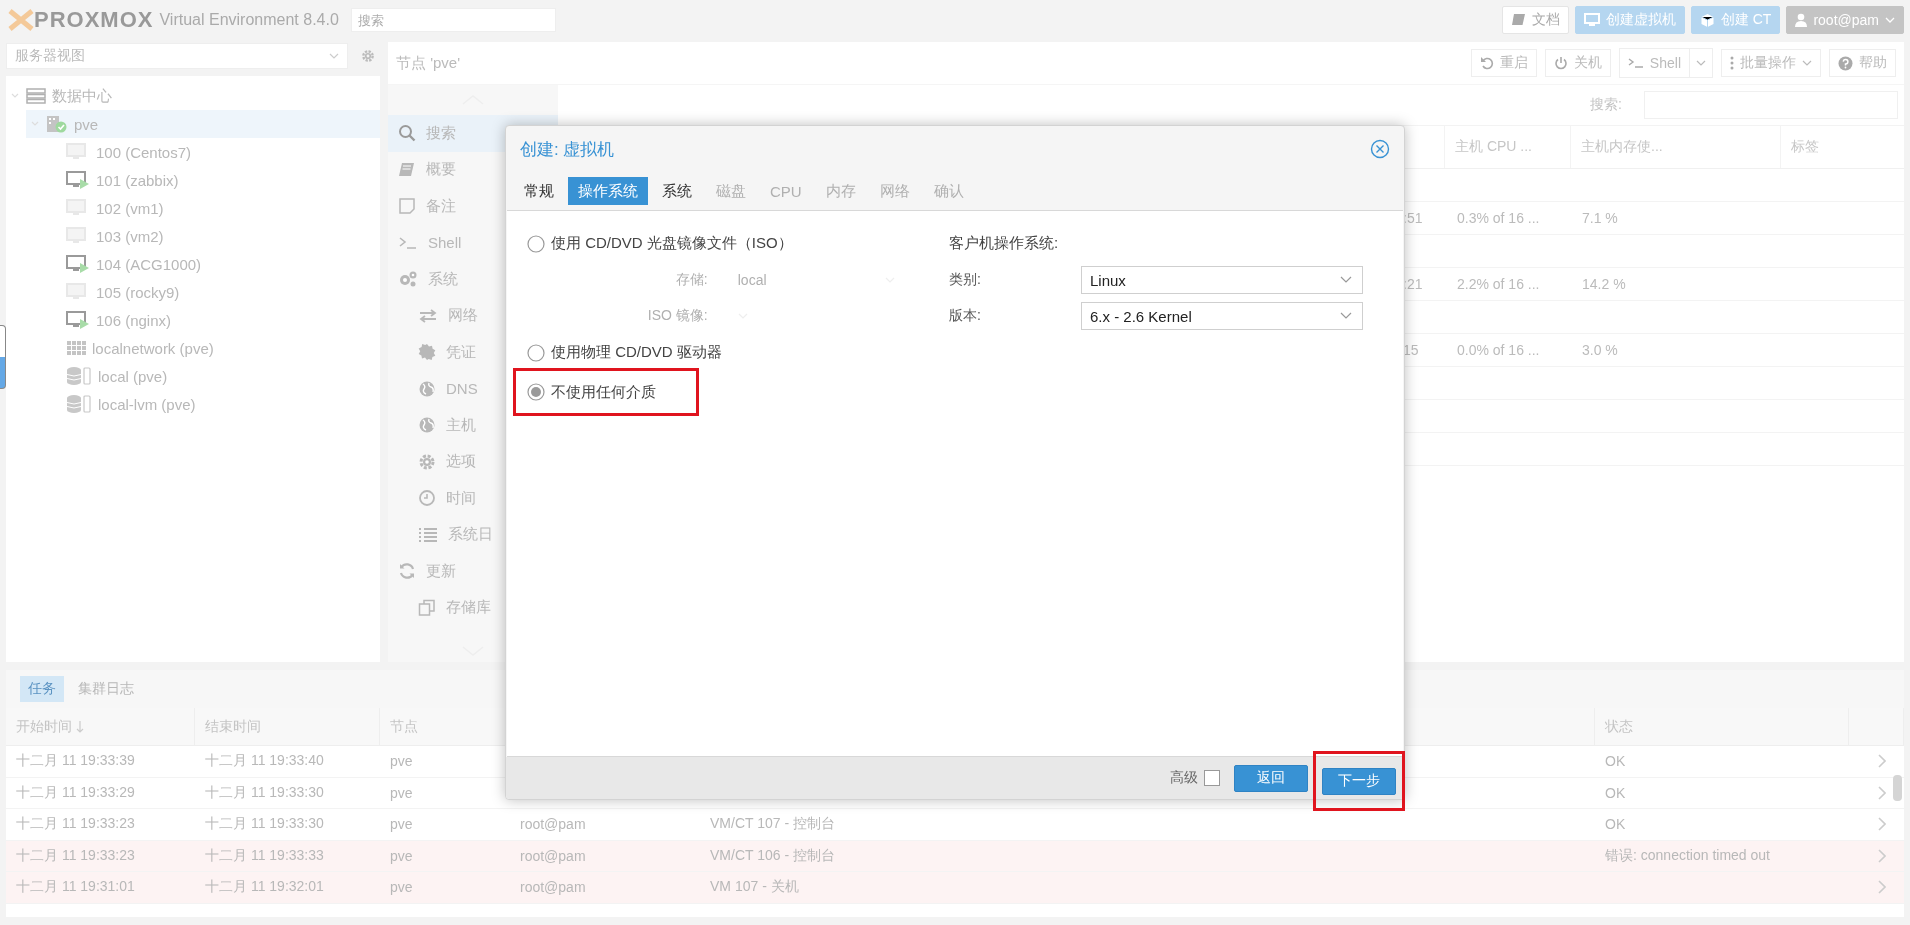 Image resolution: width=1910 pixels, height=925 pixels. What do you see at coordinates (1004, 243) in the screenshot?
I see `section-heading: 客户机操作系统:` at bounding box center [1004, 243].